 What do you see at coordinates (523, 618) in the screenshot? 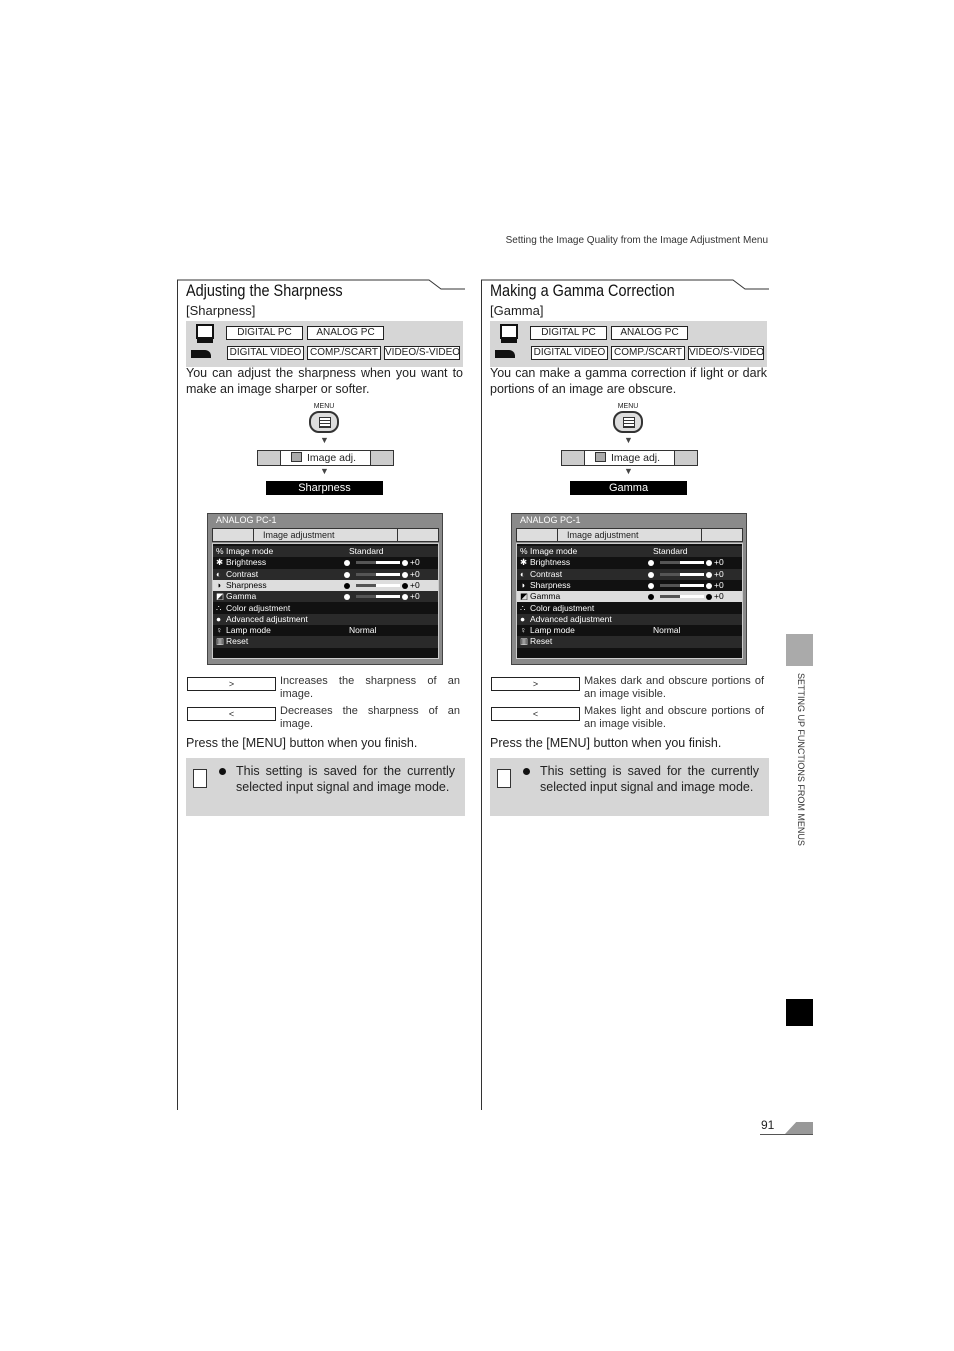
I see `row-icon: ●` at bounding box center [523, 618].